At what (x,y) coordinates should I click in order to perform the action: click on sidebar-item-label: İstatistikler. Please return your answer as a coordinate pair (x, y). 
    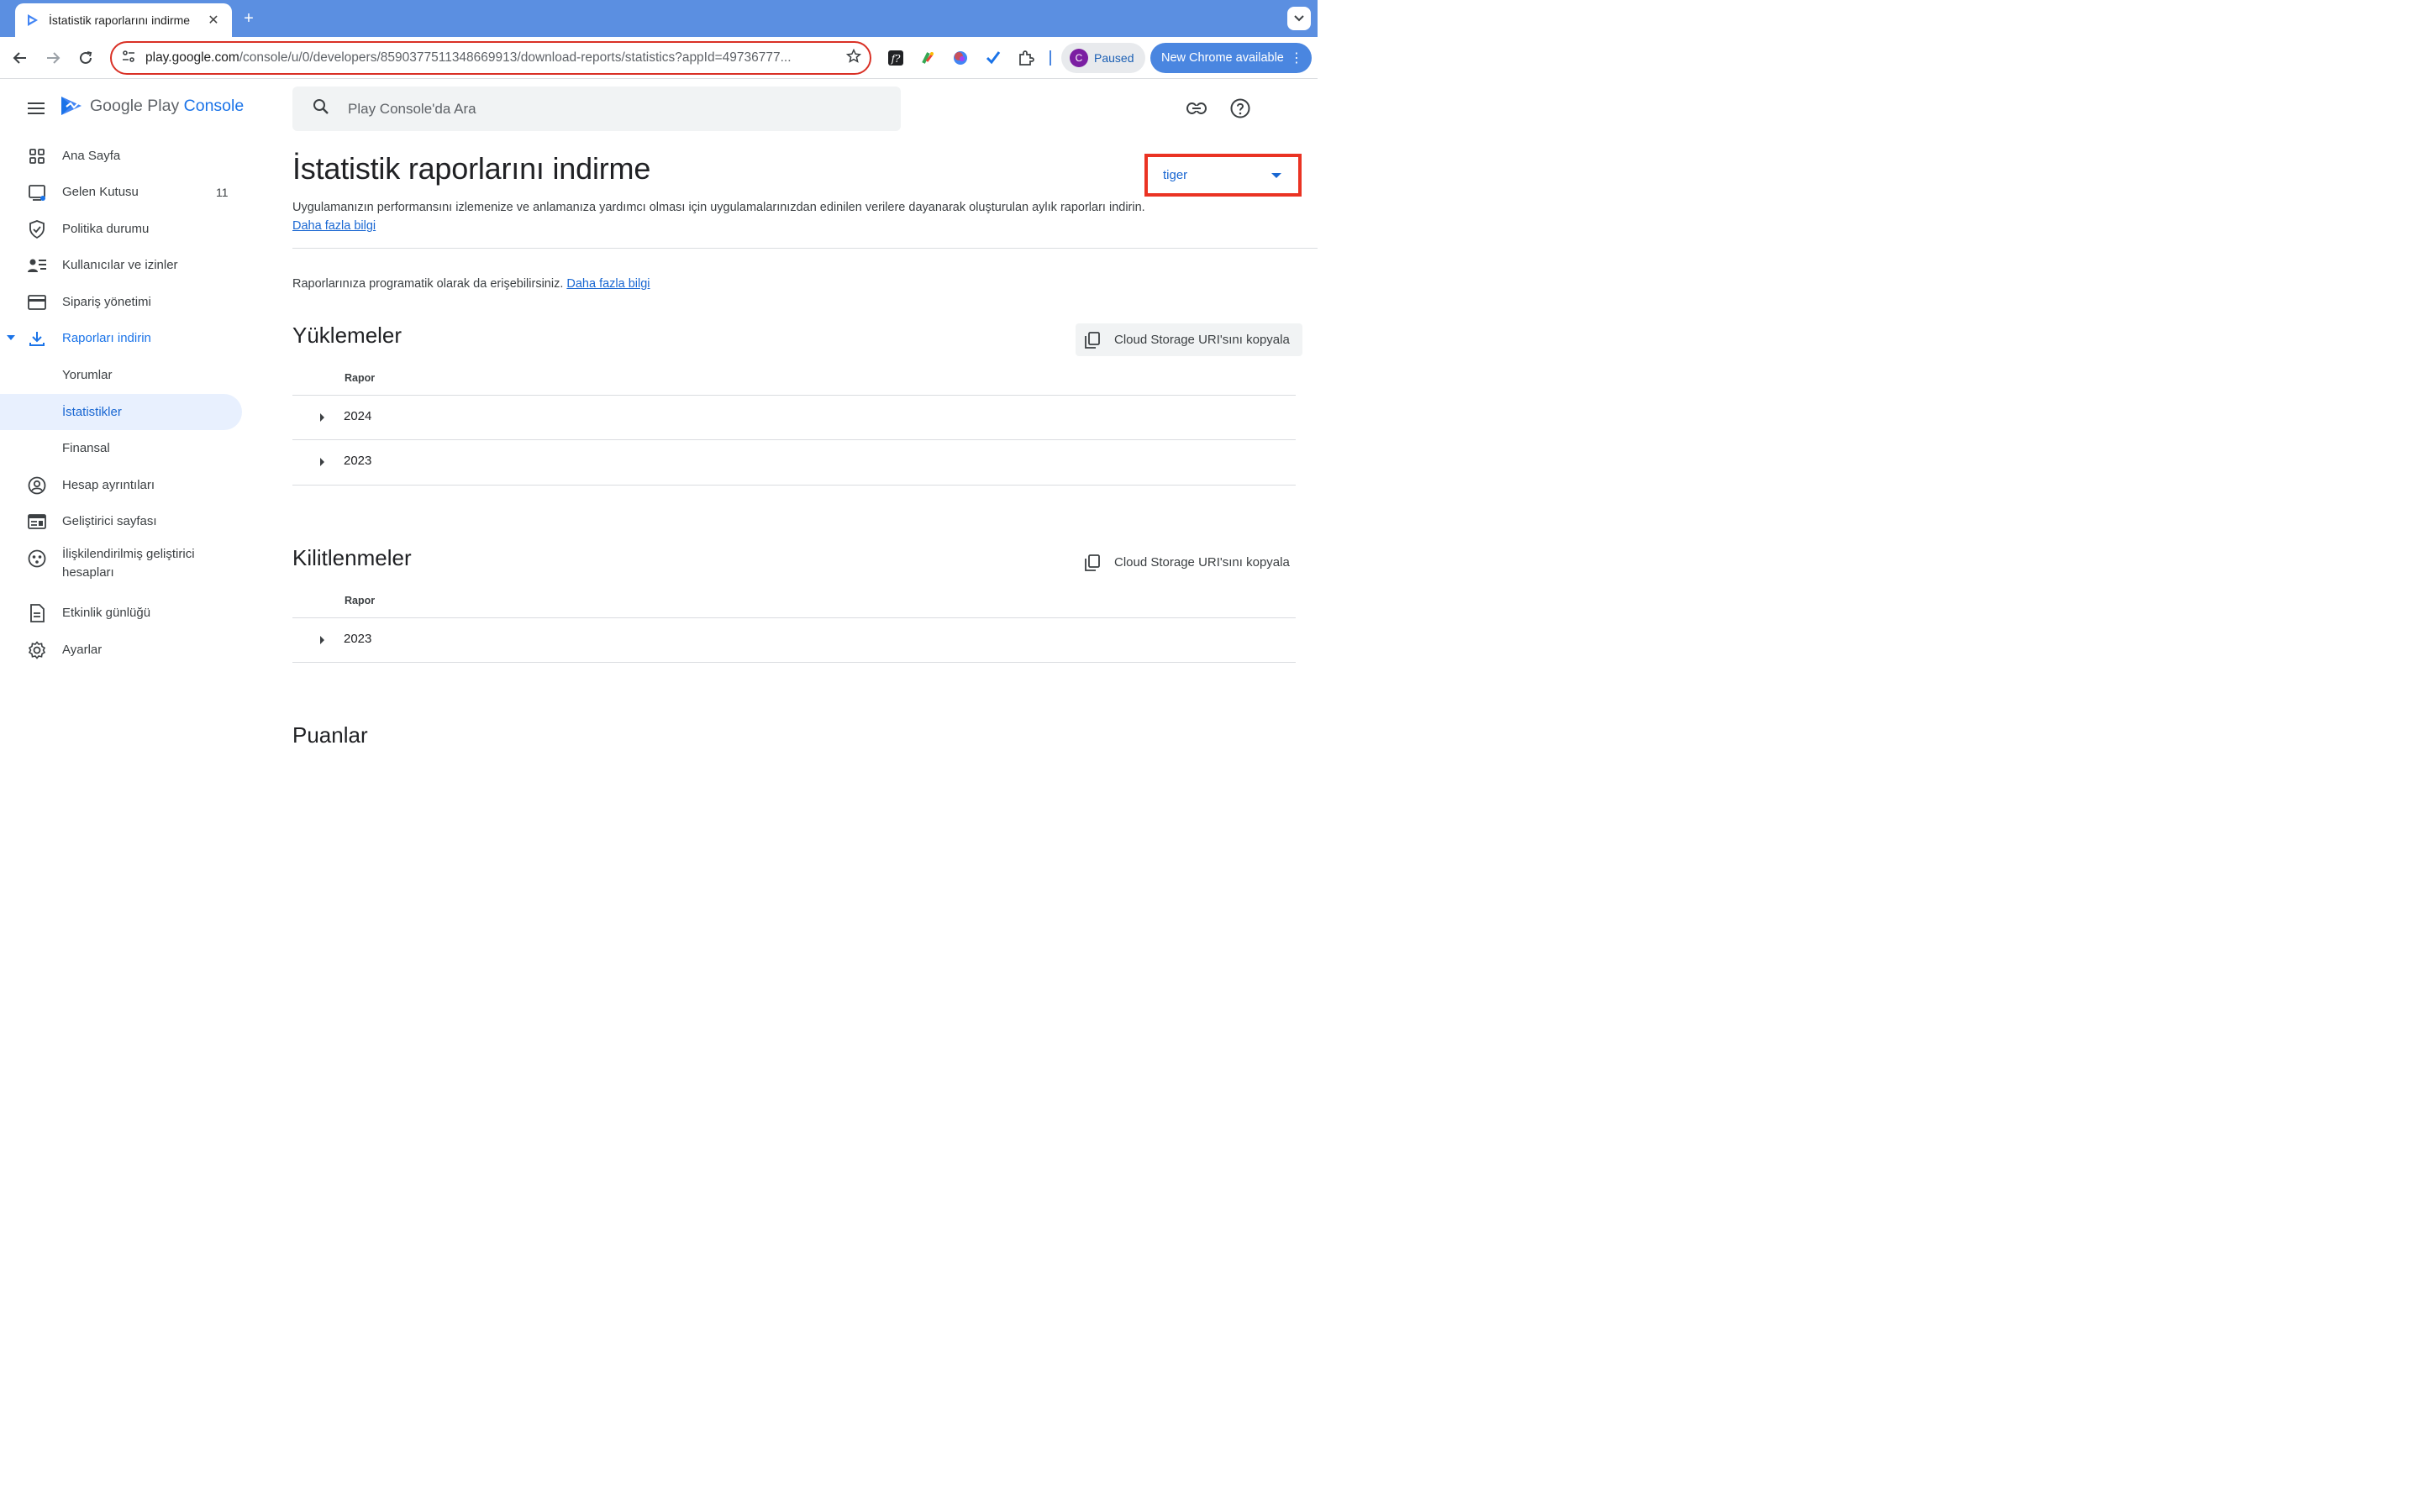
    Looking at the image, I should click on (92, 412).